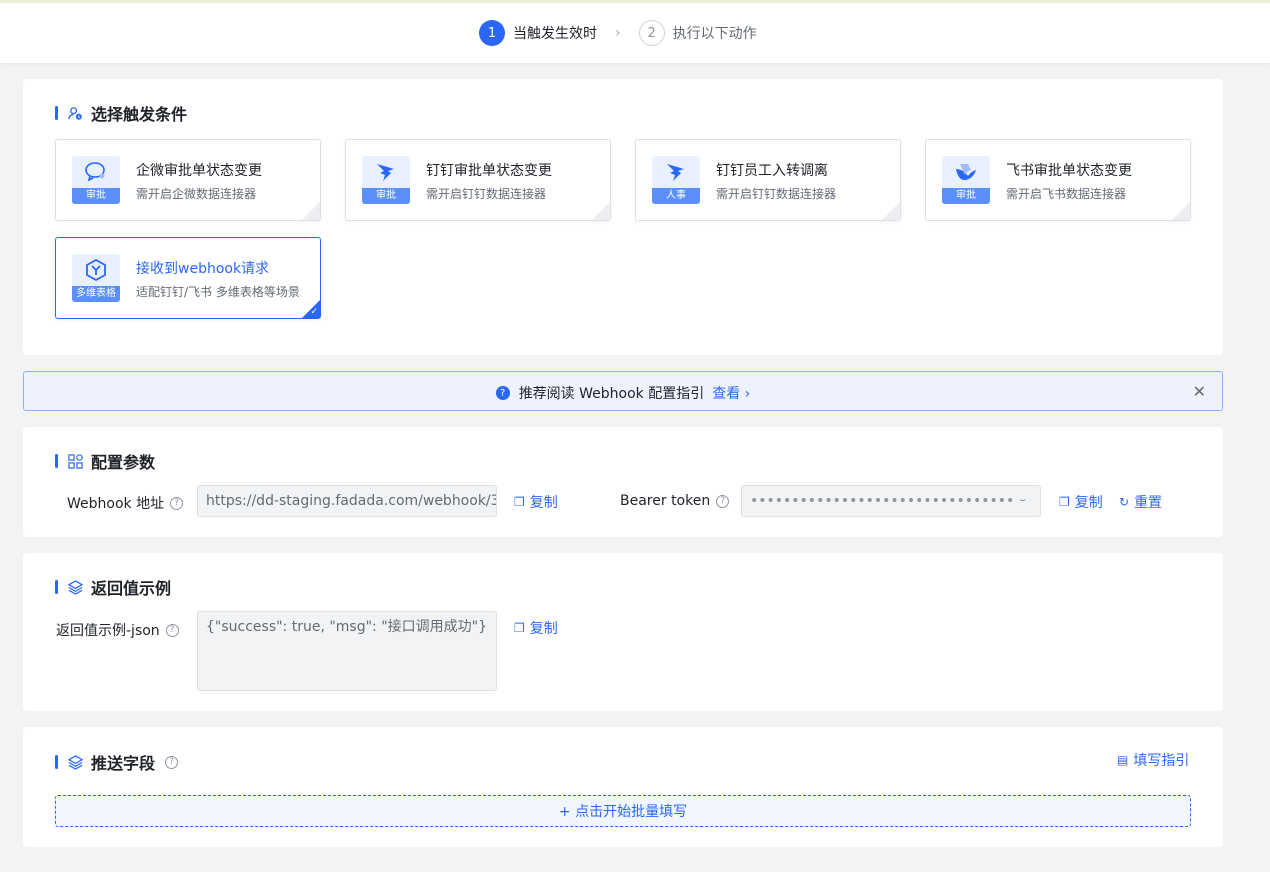 This screenshot has width=1270, height=872. Describe the element at coordinates (623, 811) in the screenshot. I see `batch-fill-button: + 点击开始批量填写` at that location.